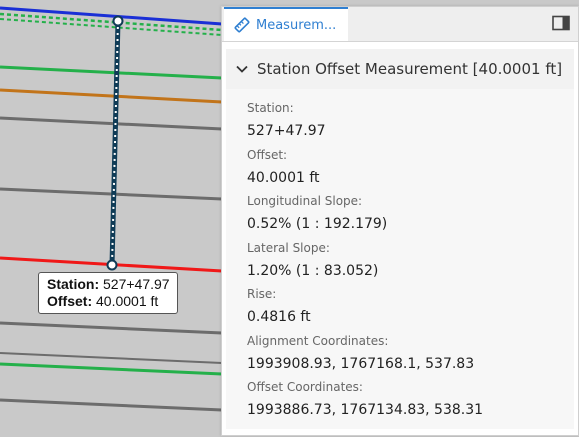 Image resolution: width=579 pixels, height=437 pixels. I want to click on property-value: 40.0001 ft, so click(283, 177).